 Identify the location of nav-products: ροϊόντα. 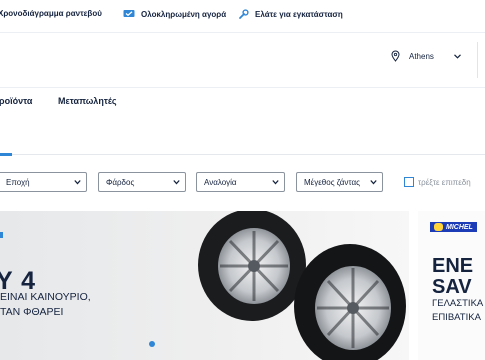
(16, 101).